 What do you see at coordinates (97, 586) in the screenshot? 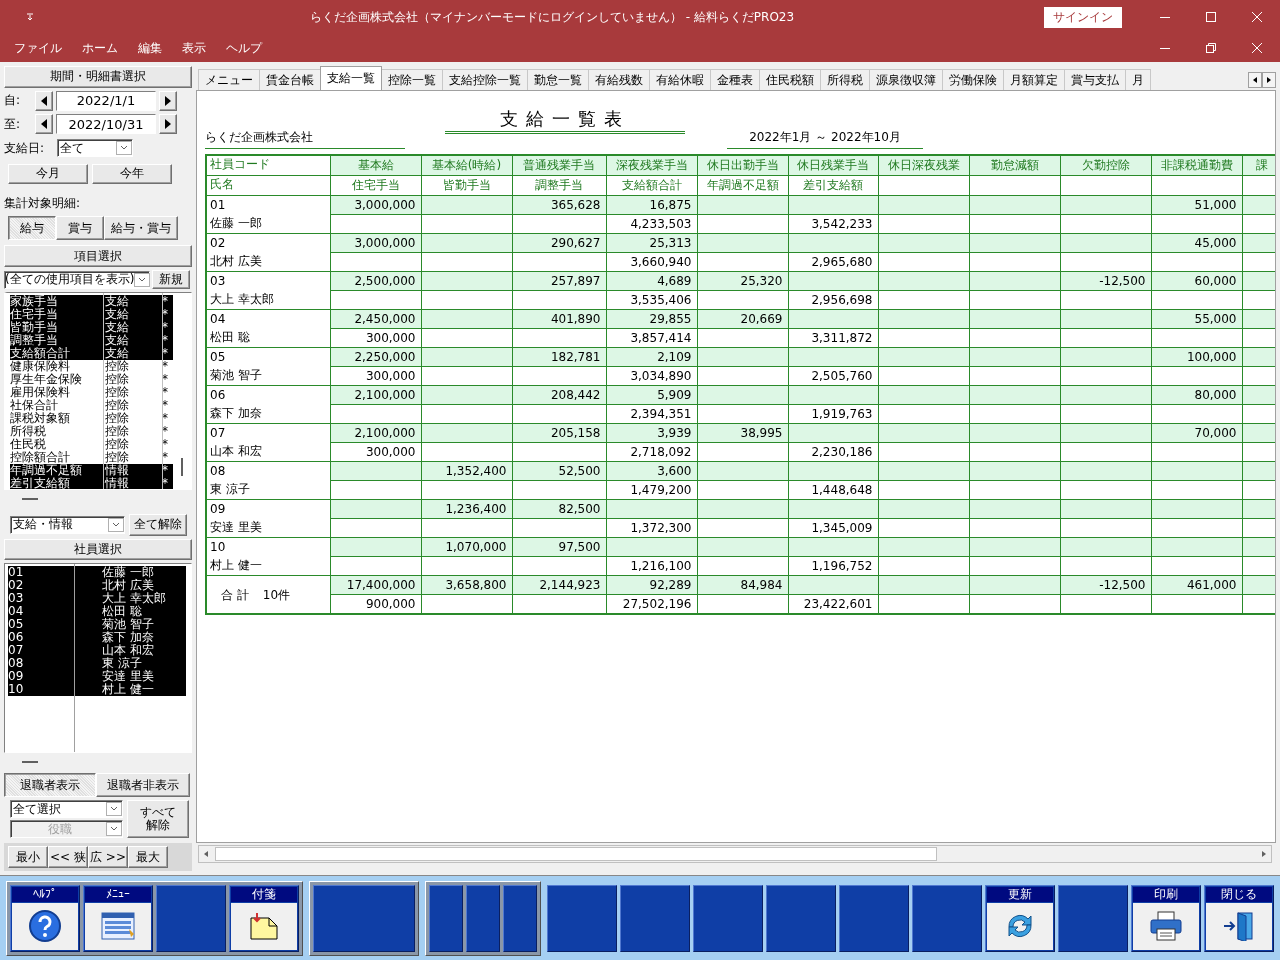
I see `employee-list-row: 02 北村 広美` at bounding box center [97, 586].